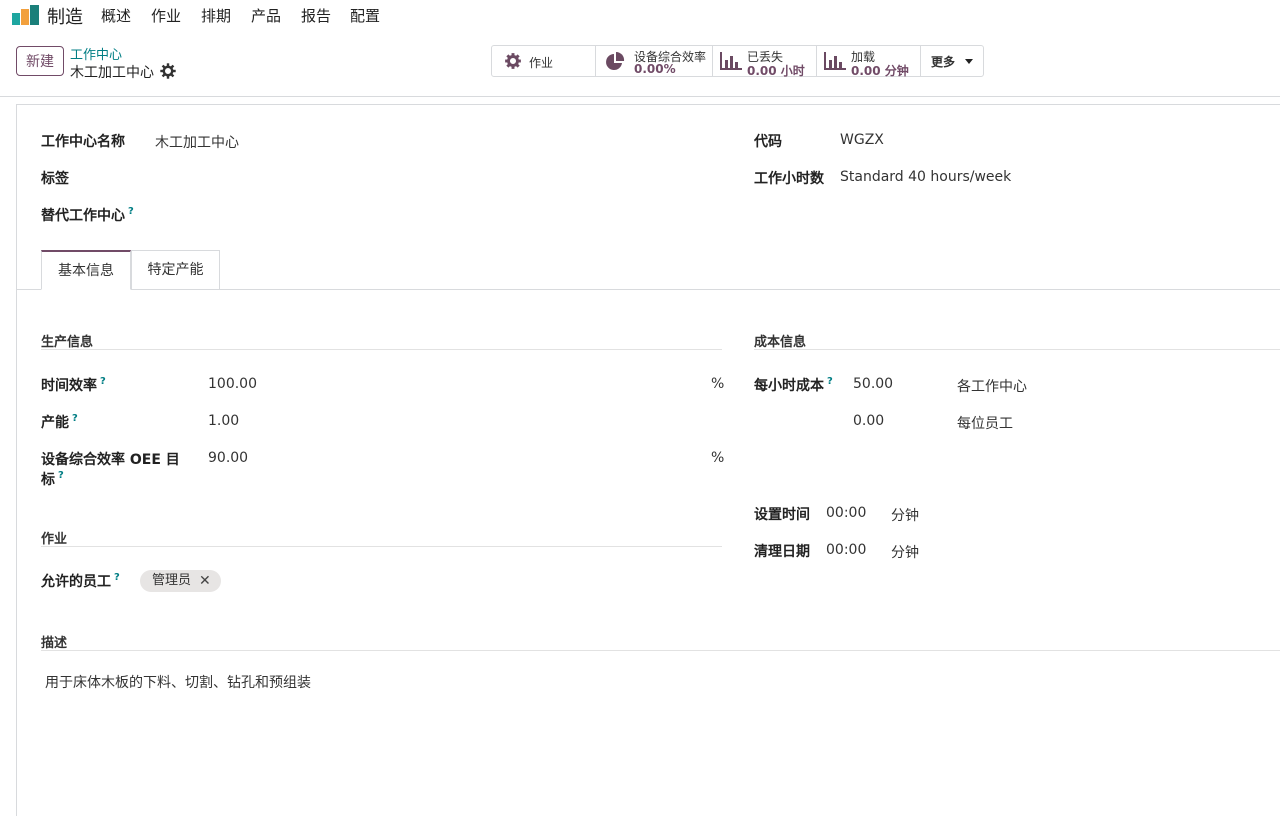 The height and width of the screenshot is (816, 1280). Describe the element at coordinates (425, 177) in the screenshot. I see `tags-field` at that location.